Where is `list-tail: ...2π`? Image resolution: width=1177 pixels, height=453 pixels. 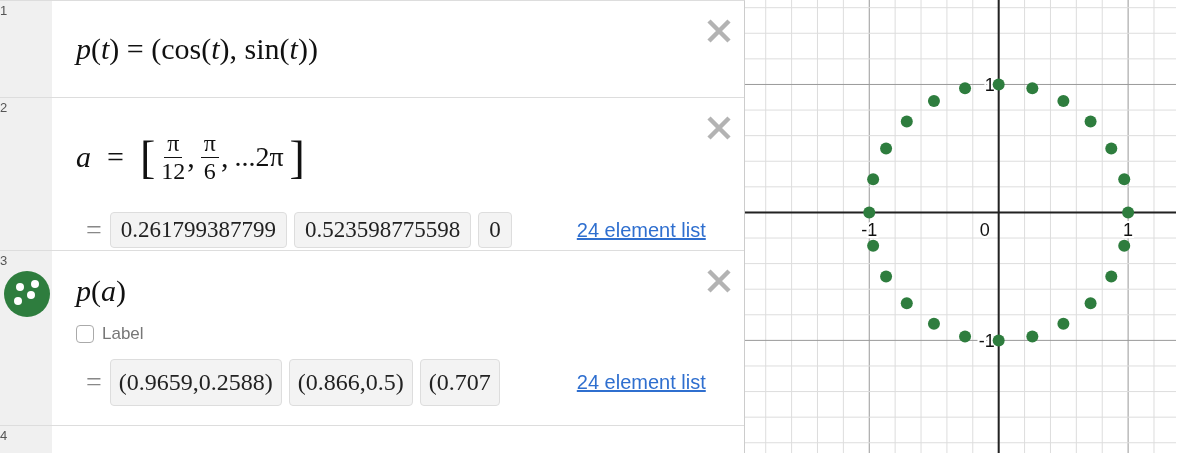 list-tail: ...2π is located at coordinates (259, 157).